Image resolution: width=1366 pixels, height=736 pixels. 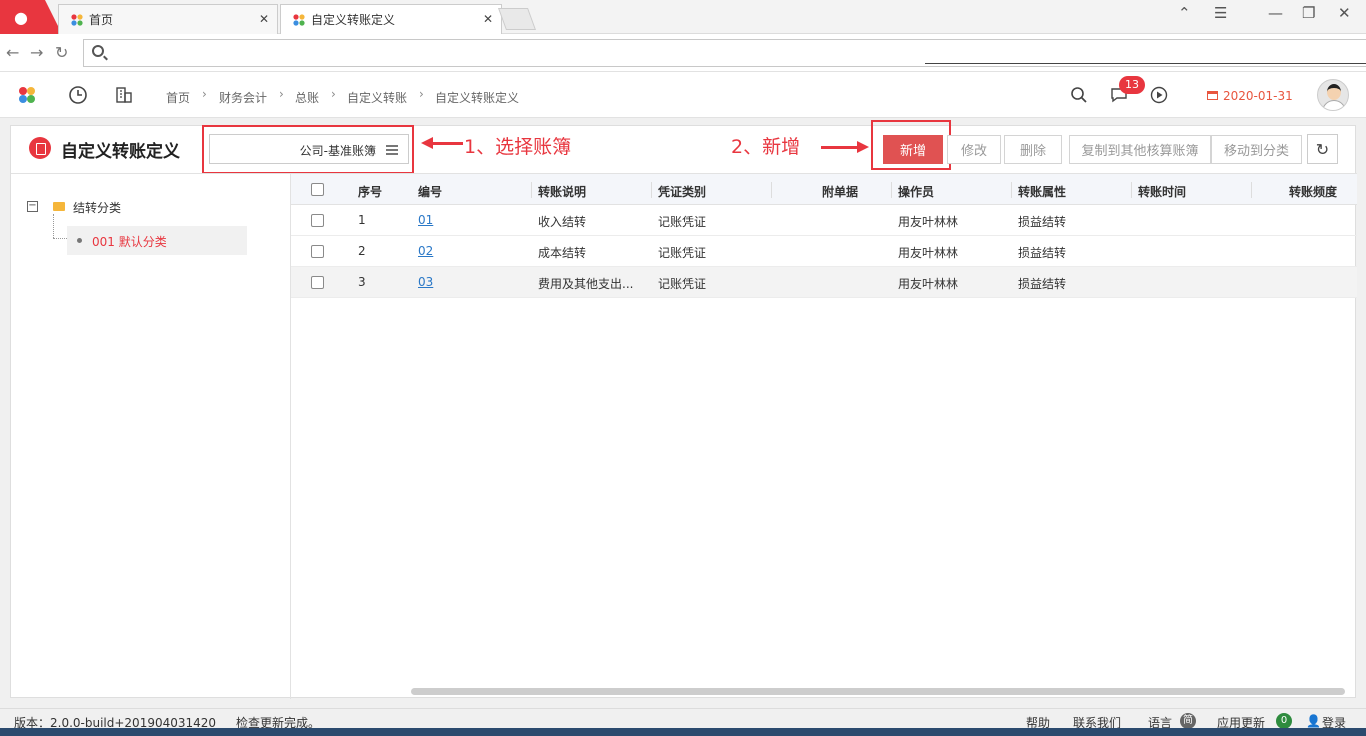 I want to click on select-all-checkbox, so click(x=317, y=189).